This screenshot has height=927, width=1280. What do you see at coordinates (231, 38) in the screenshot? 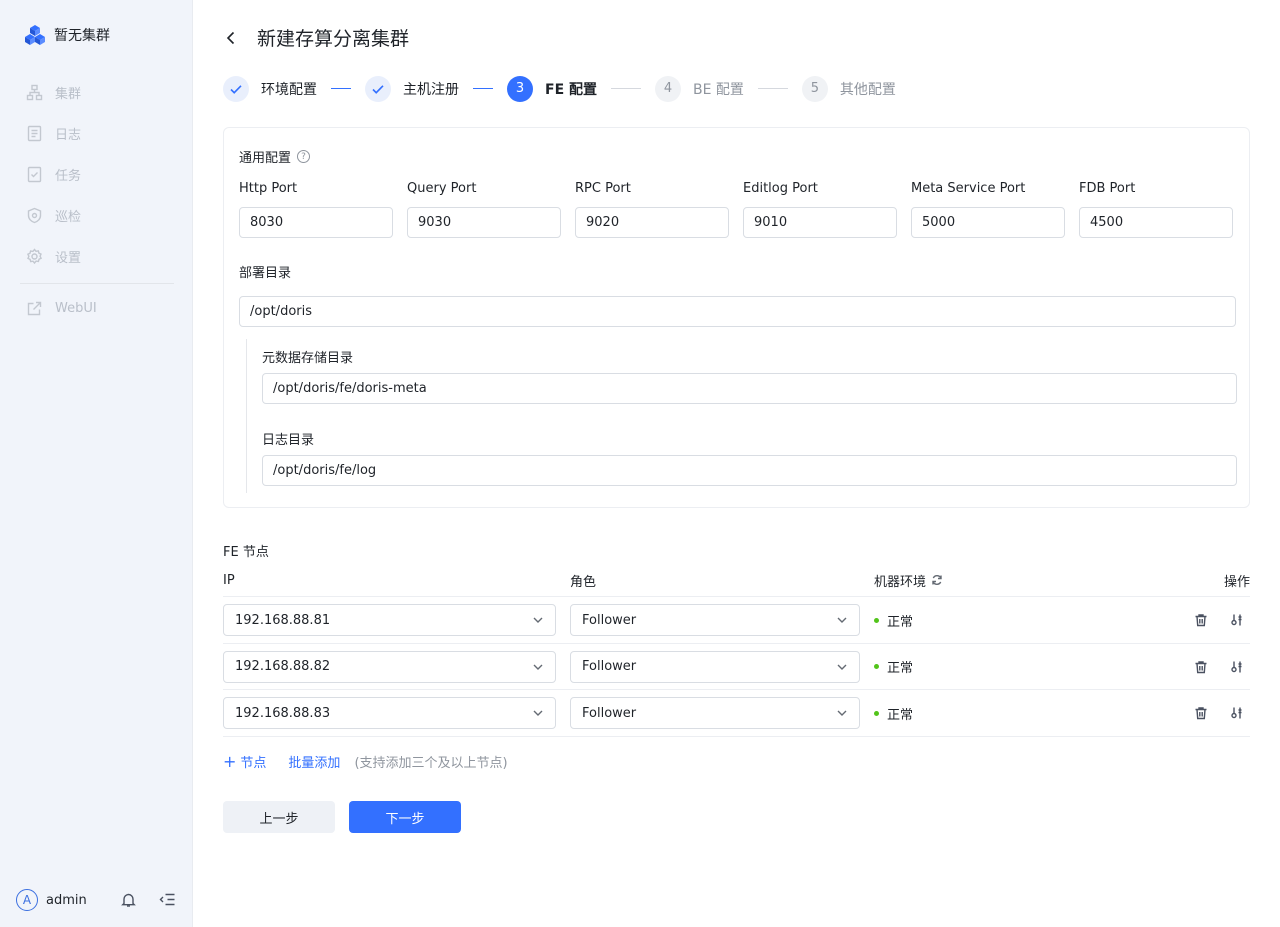
I see `back-arrow-icon` at bounding box center [231, 38].